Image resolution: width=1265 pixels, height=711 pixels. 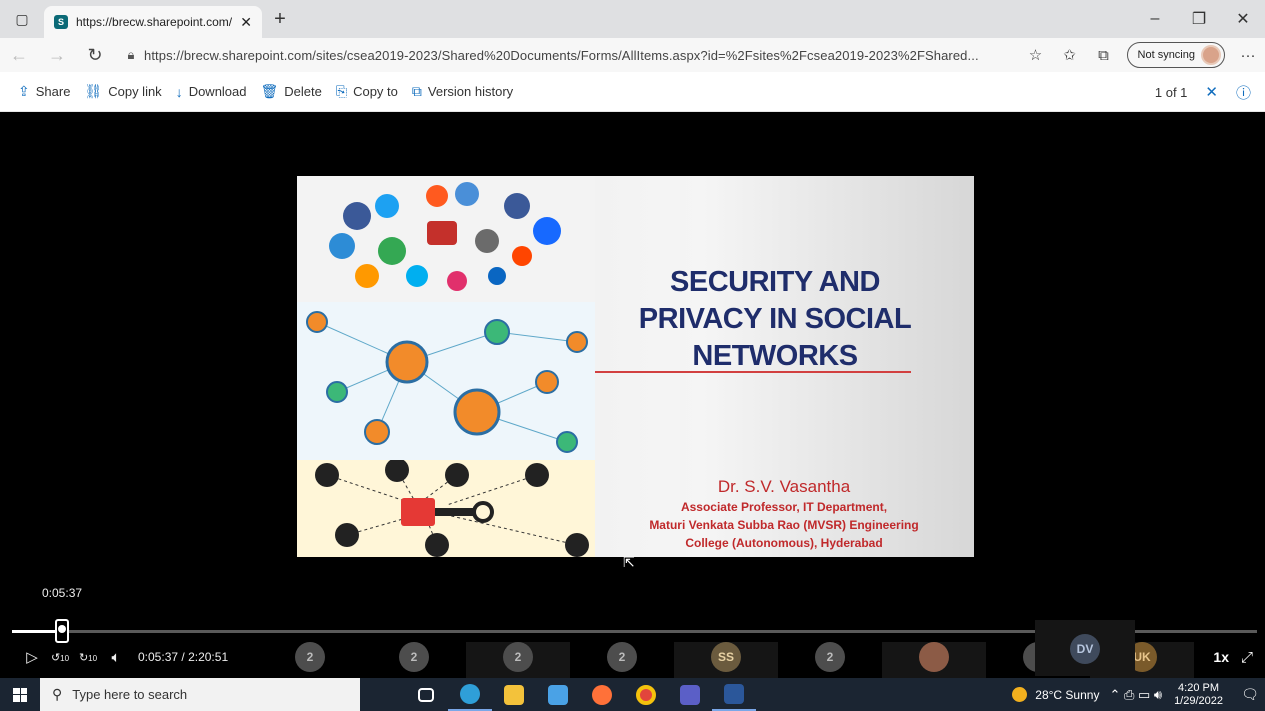 What do you see at coordinates (1221, 657) in the screenshot?
I see `playback-speed-button: 1x` at bounding box center [1221, 657].